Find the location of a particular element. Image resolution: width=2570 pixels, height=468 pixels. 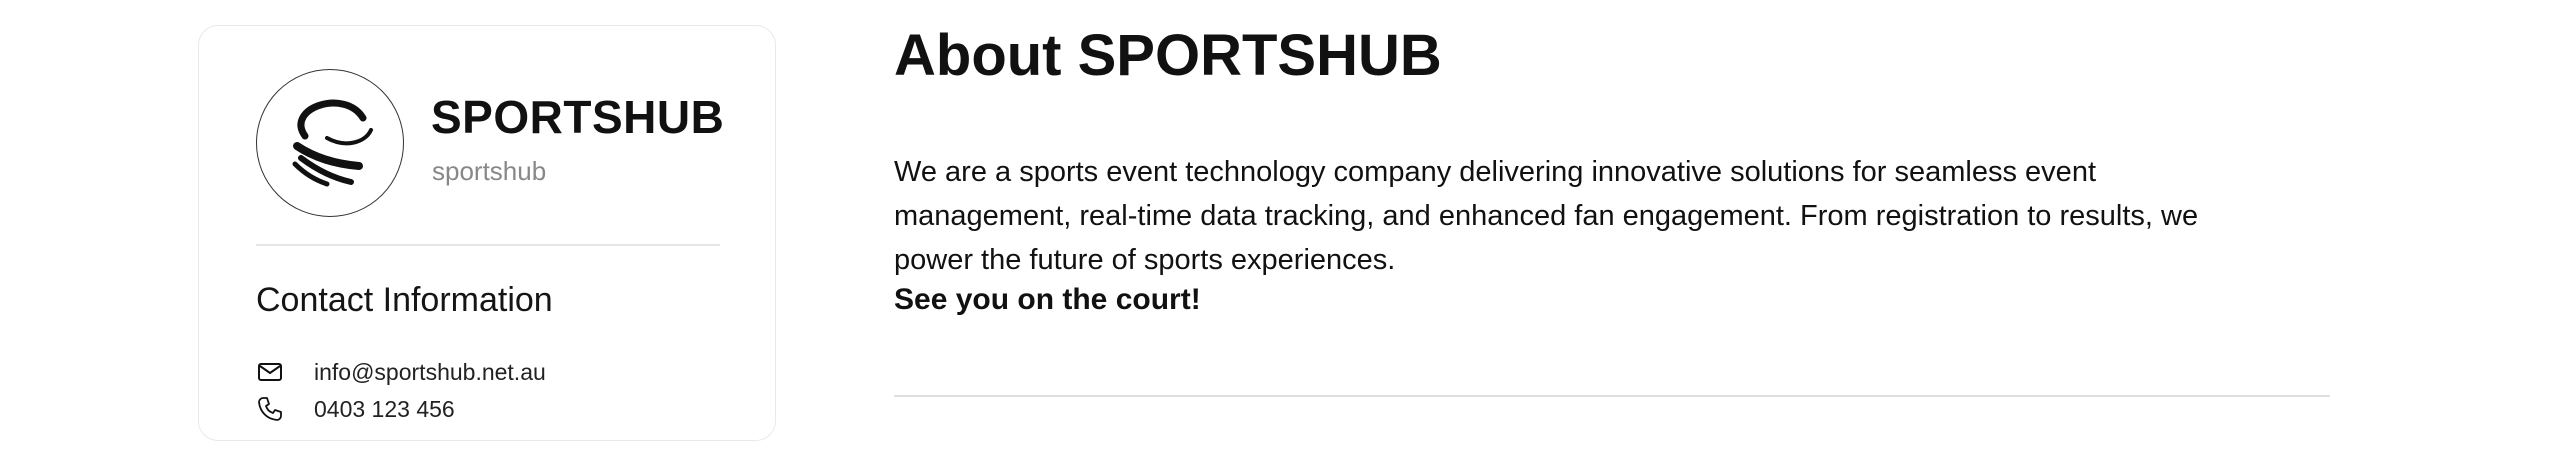

sportshub-logo-icon is located at coordinates (332, 143).